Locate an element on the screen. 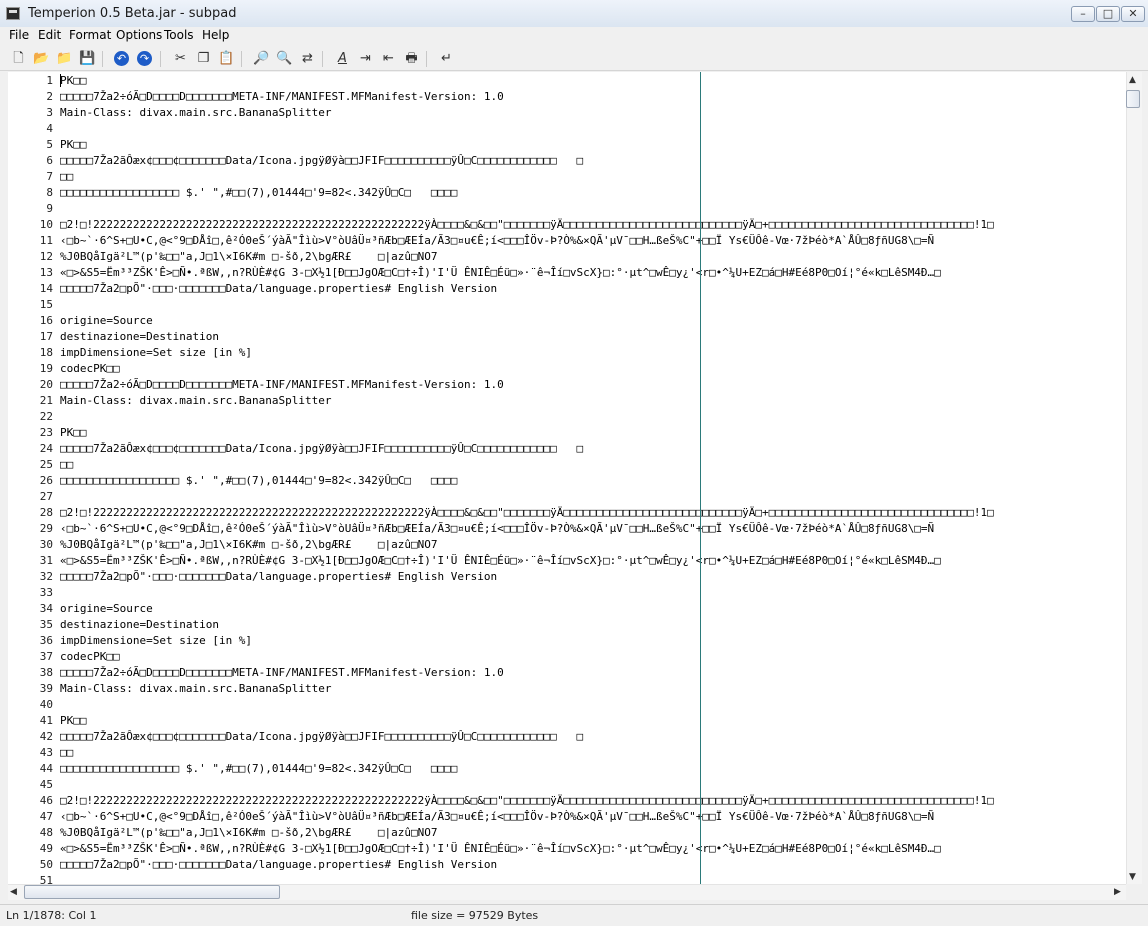  editor-line: 45 is located at coordinates (567, 785).